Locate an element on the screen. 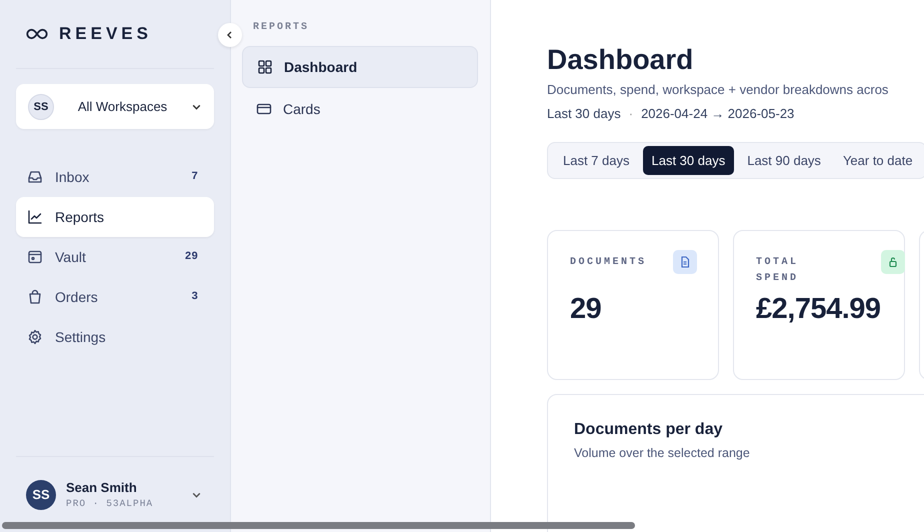 This screenshot has width=924, height=532. chart-icon is located at coordinates (35, 217).